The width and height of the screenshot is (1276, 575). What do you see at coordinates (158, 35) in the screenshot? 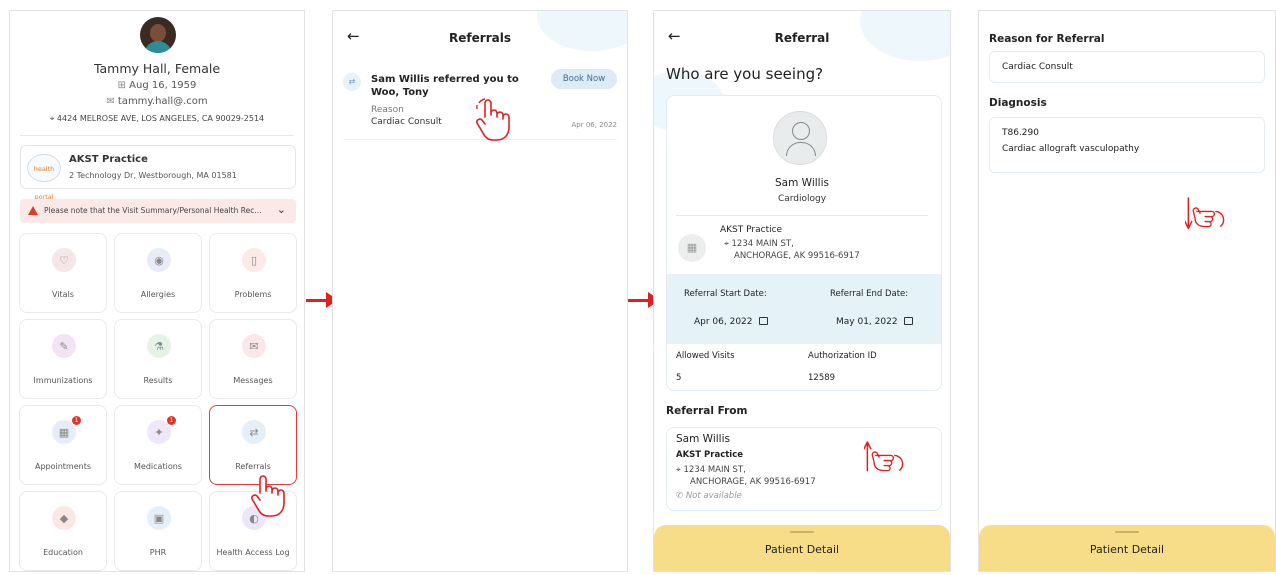
I see `avatar` at bounding box center [158, 35].